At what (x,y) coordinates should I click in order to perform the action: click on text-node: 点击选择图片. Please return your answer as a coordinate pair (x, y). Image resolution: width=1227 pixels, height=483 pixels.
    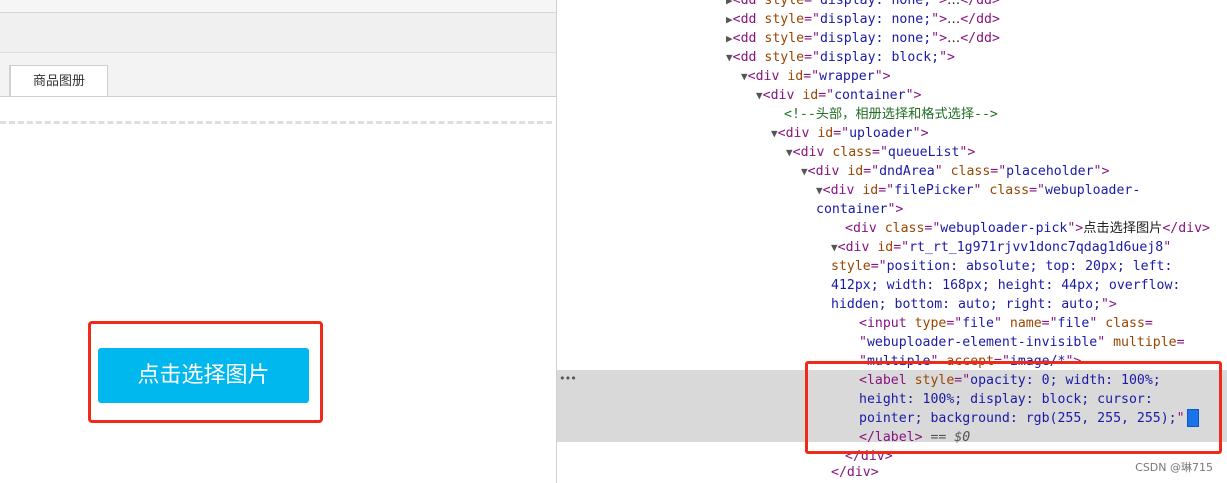
    Looking at the image, I should click on (1123, 228).